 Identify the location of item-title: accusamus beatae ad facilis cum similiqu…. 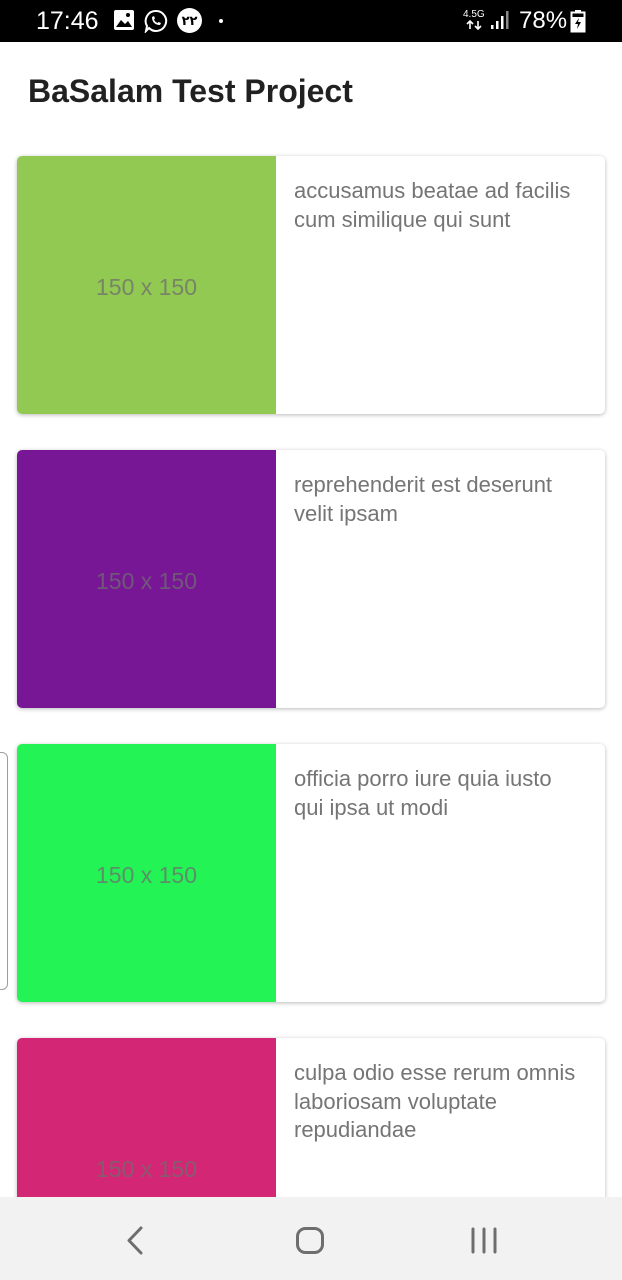
(432, 205).